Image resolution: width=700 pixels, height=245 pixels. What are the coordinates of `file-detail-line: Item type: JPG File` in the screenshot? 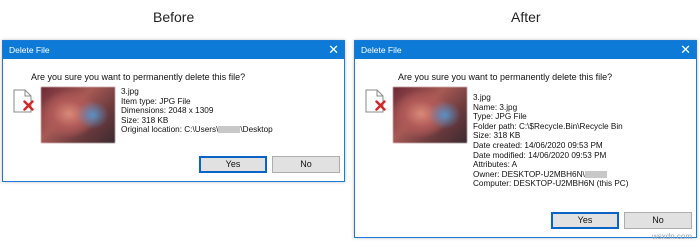 It's located at (156, 101).